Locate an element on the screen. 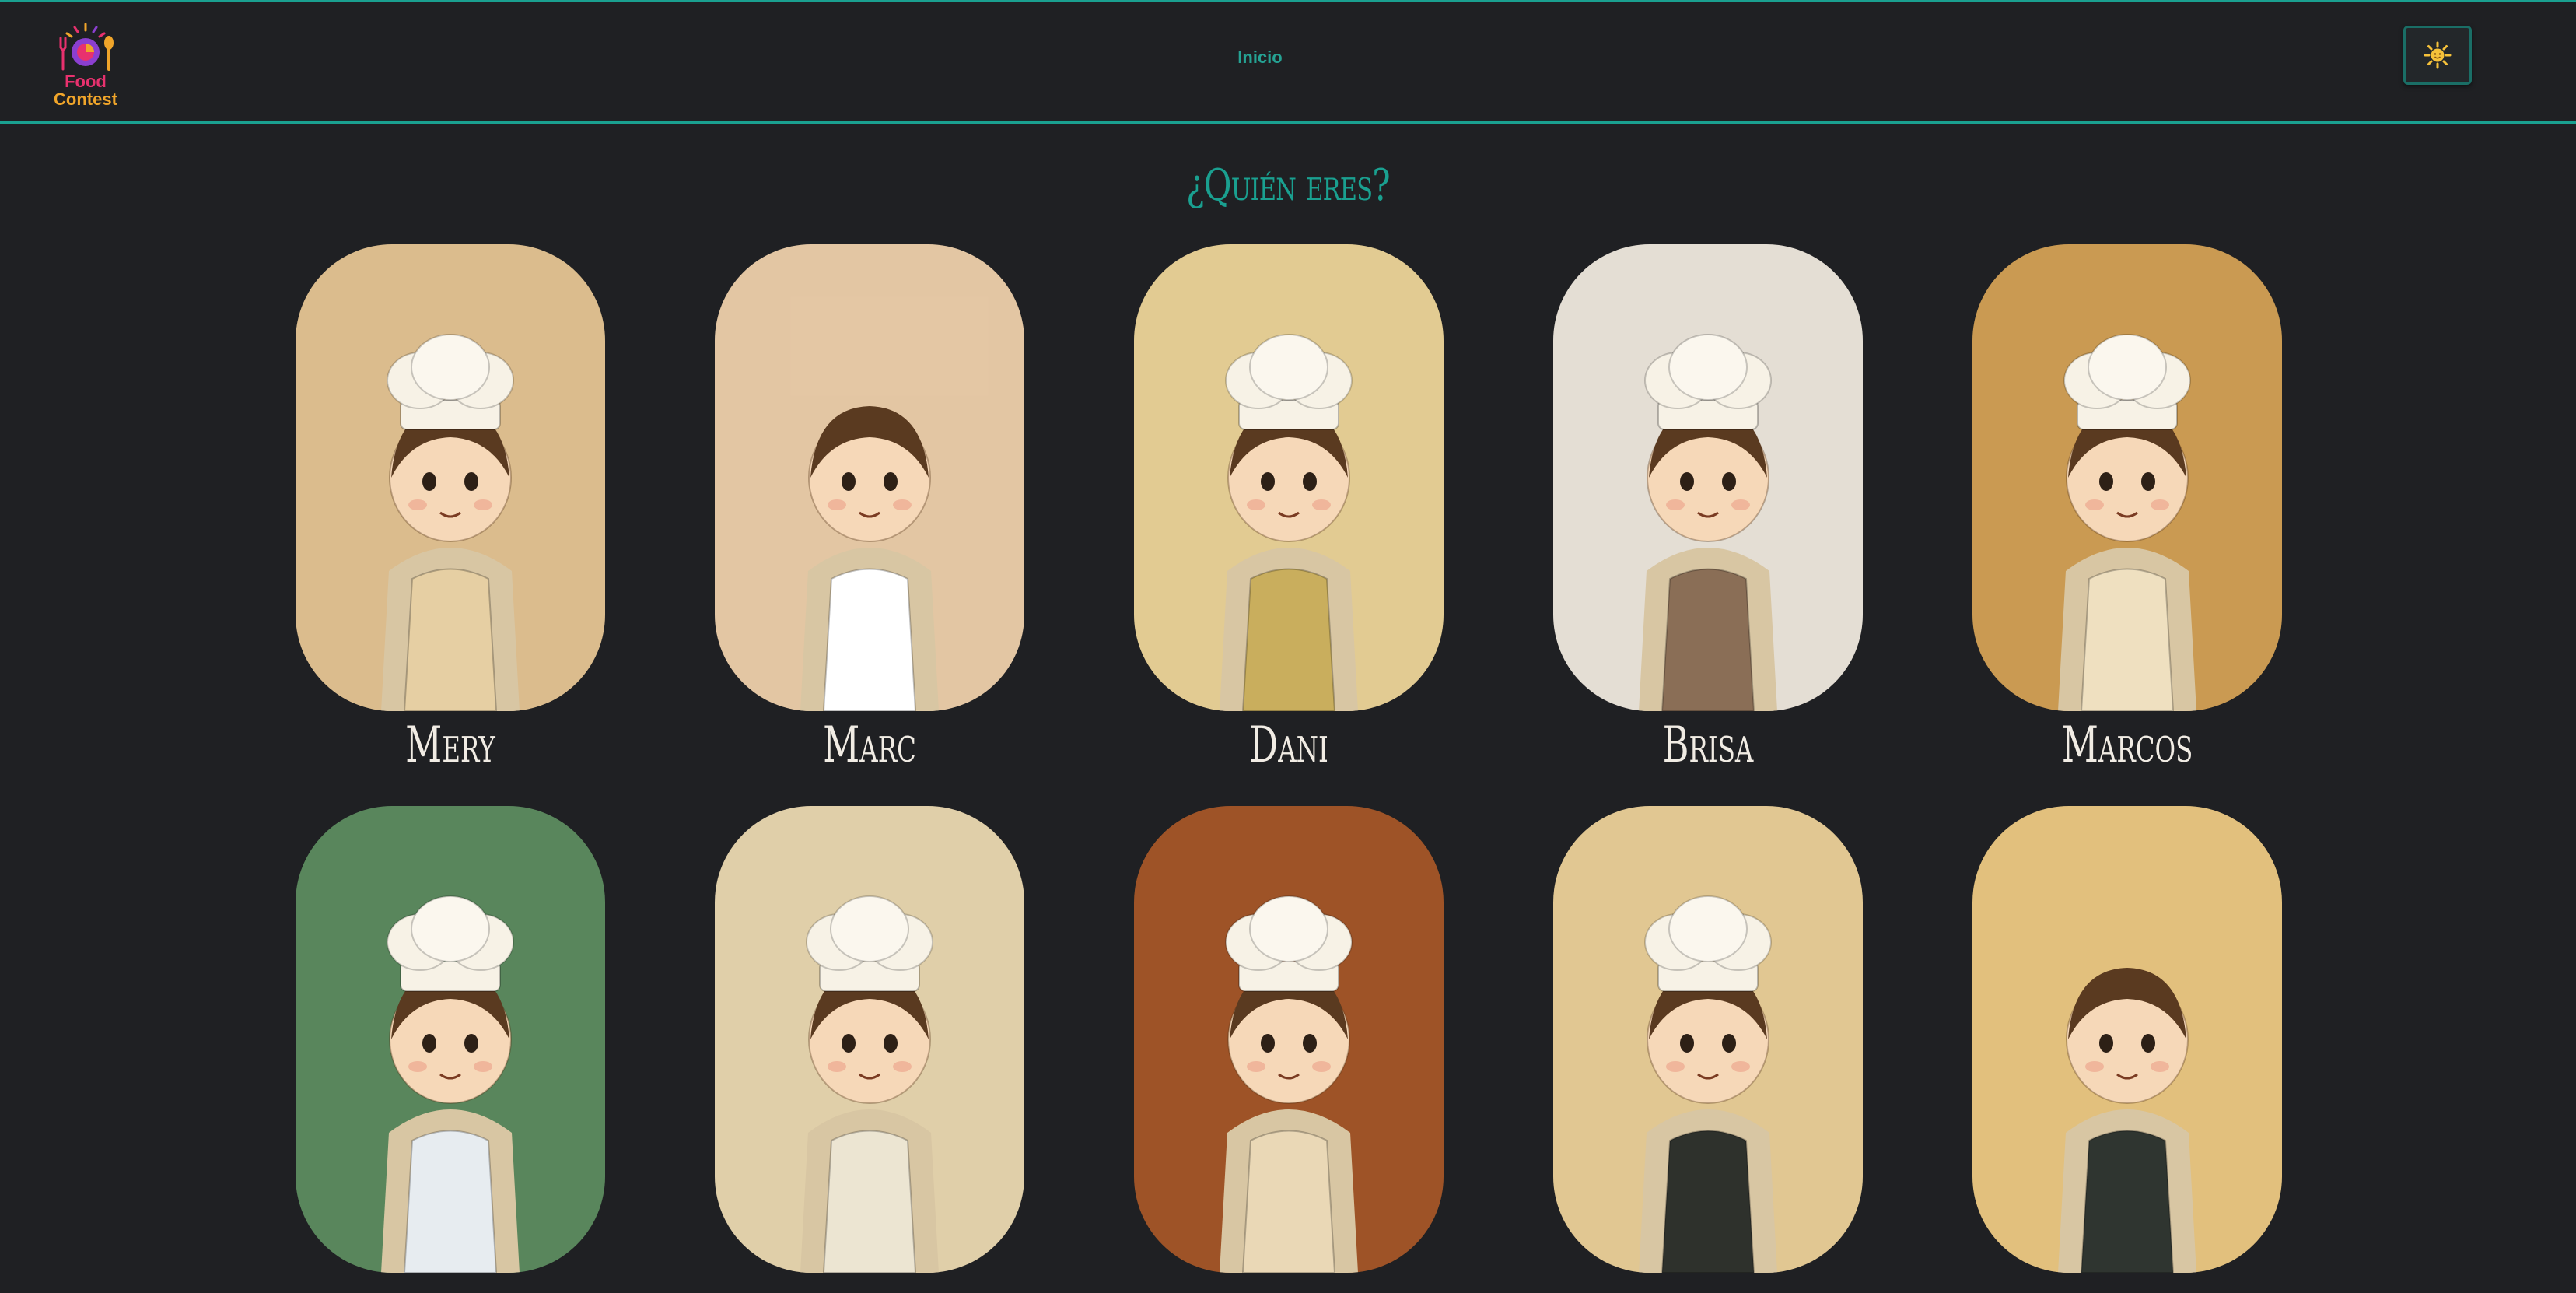  page-title: ¿Quién eres? is located at coordinates (1289, 185).